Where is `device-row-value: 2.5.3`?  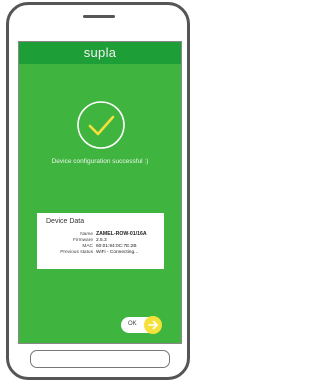
device-row-value: 2.5.3 is located at coordinates (101, 240).